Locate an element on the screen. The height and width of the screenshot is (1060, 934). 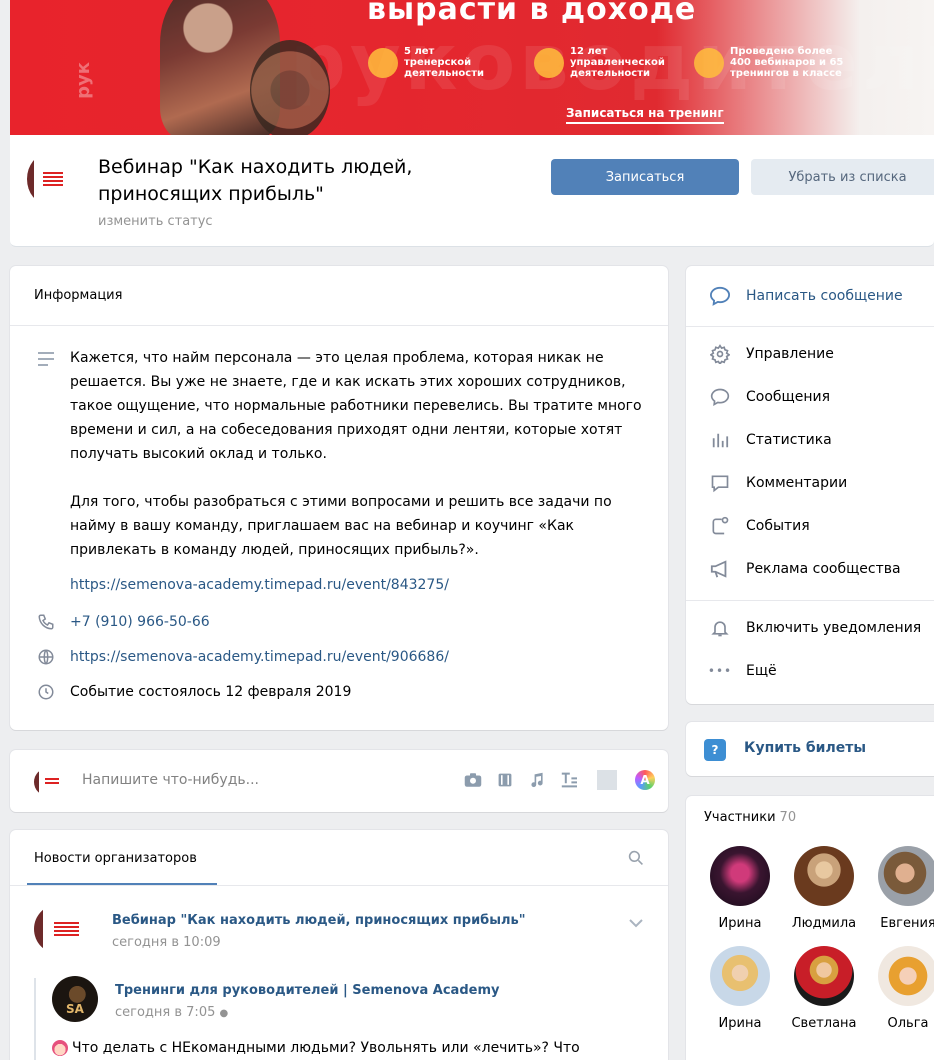
remove-from-list-button: Убрать из списка is located at coordinates (842, 177).